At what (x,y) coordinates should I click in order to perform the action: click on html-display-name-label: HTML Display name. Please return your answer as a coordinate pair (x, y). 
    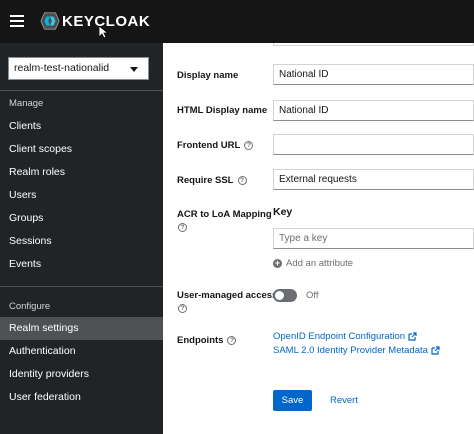
    Looking at the image, I should click on (222, 110).